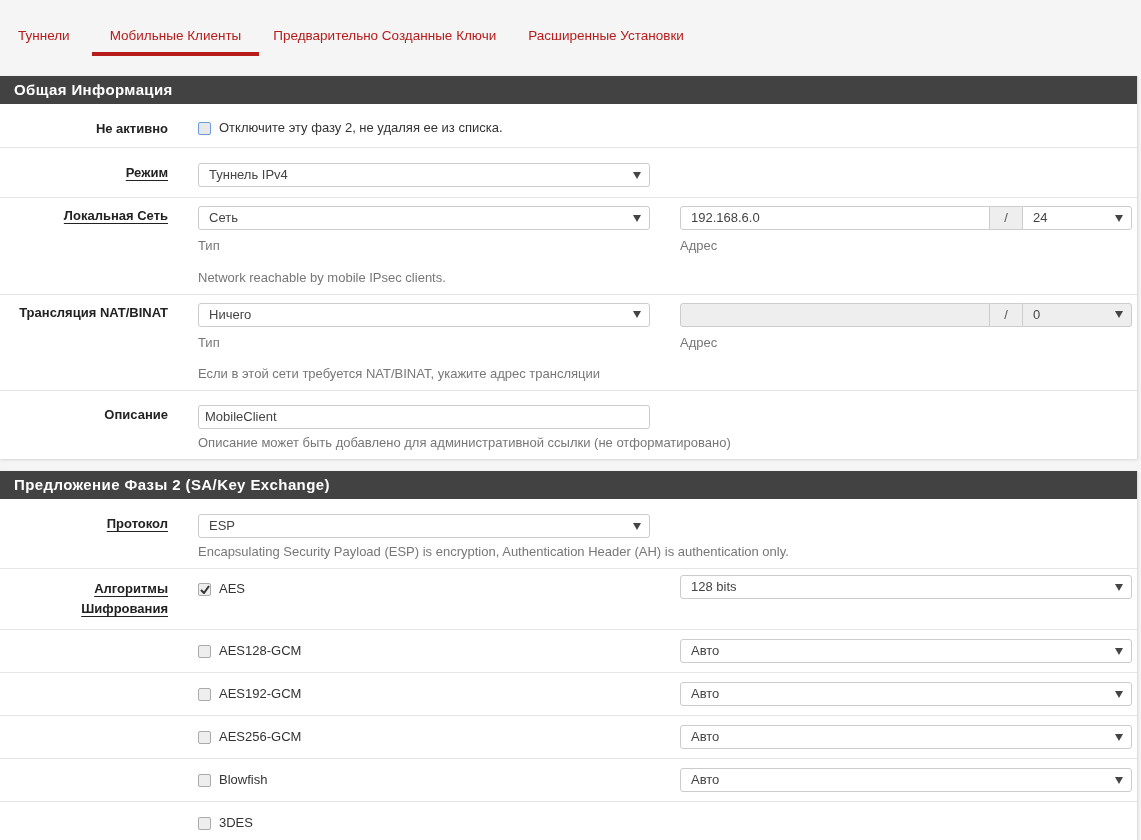 The width and height of the screenshot is (1141, 840). What do you see at coordinates (493, 552) in the screenshot?
I see `help-text: Encapsulating Security Payload (ESP) is encryption, Authentication Header (AH) is authentication only.` at bounding box center [493, 552].